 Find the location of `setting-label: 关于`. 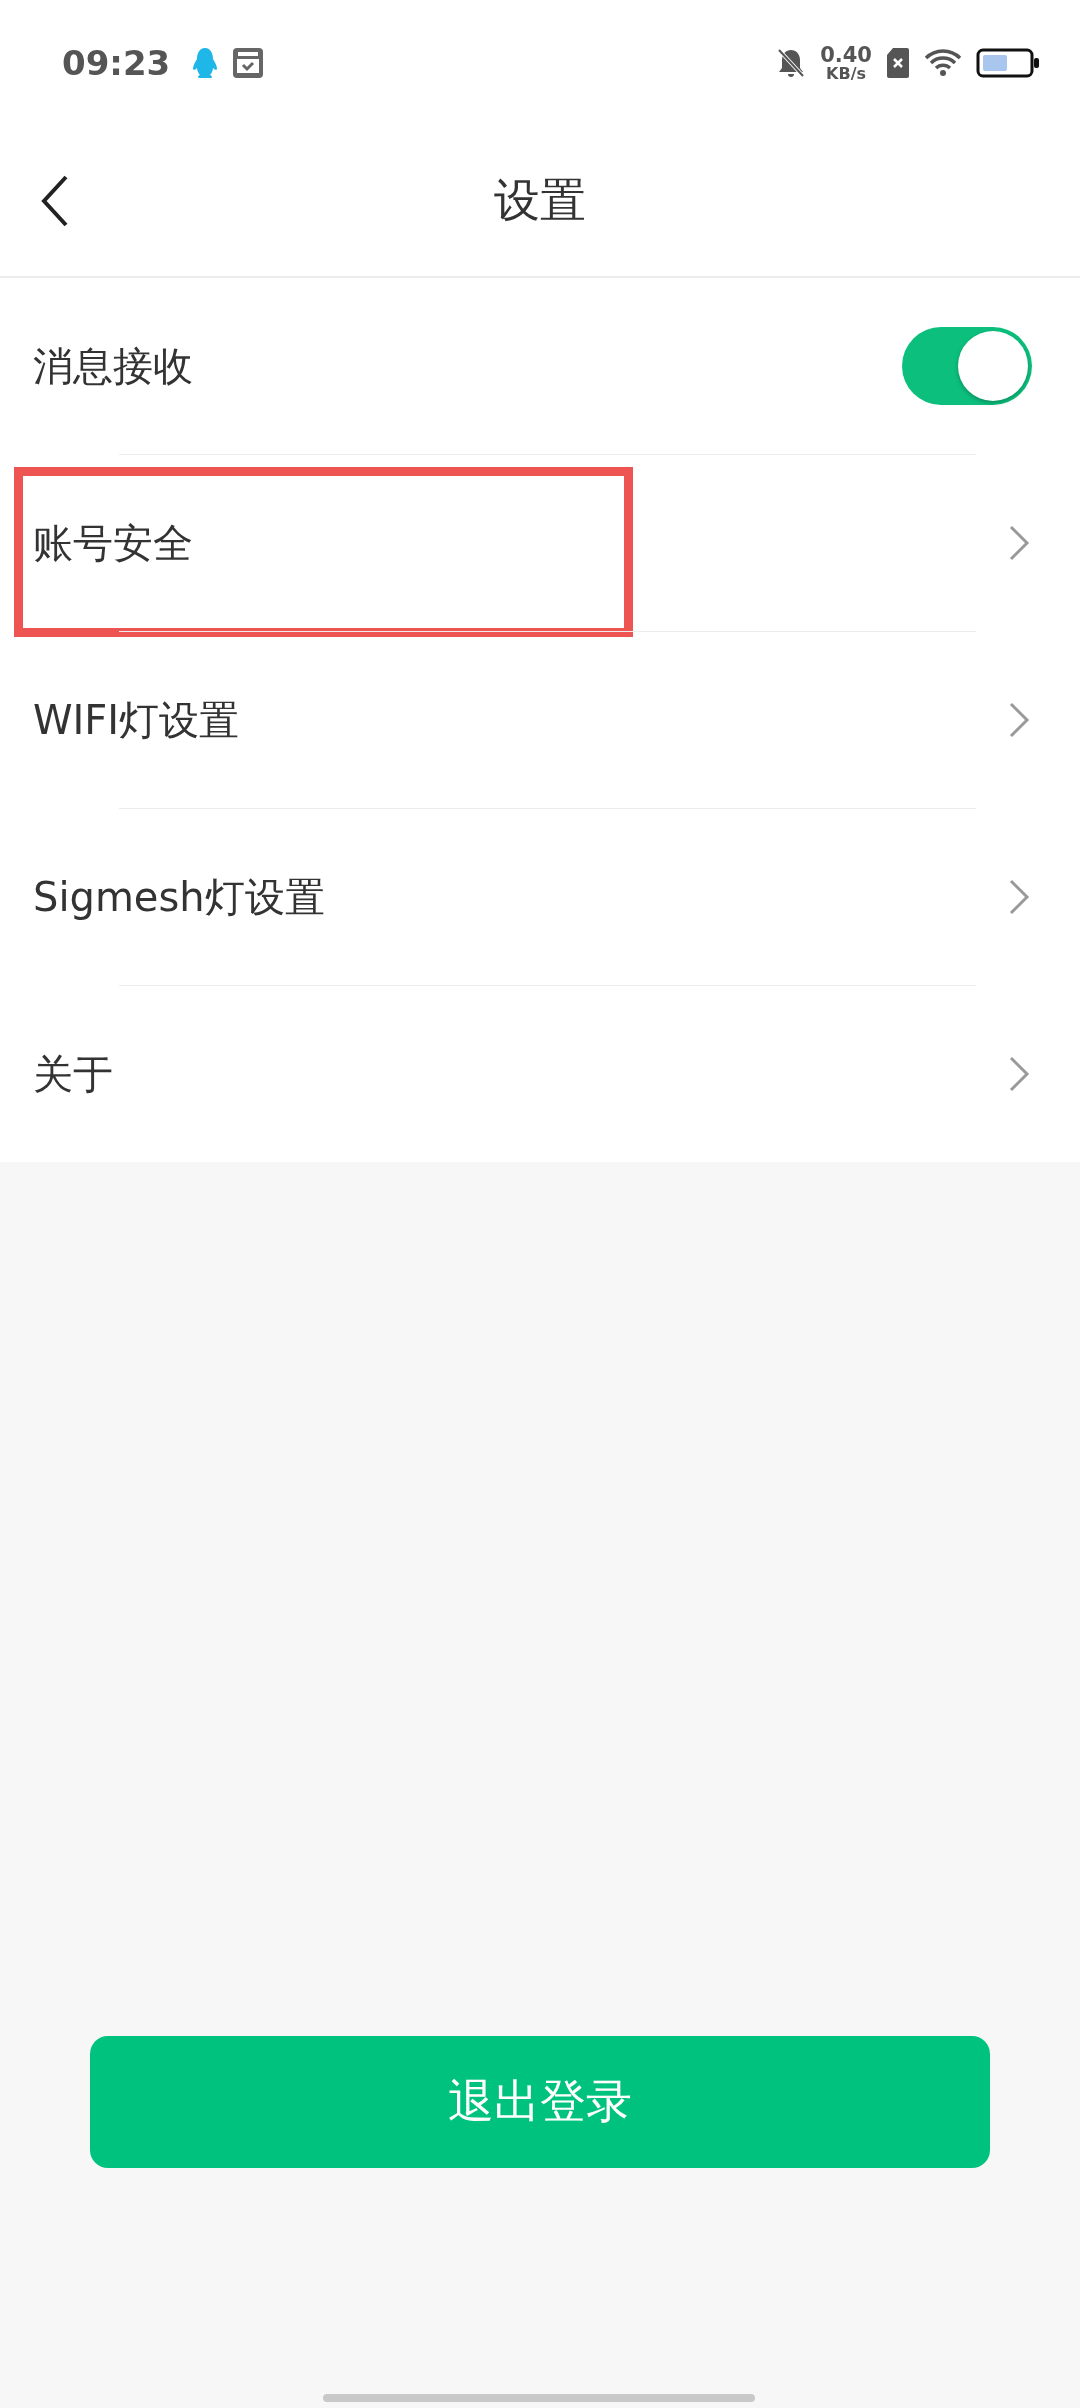

setting-label: 关于 is located at coordinates (73, 1074).